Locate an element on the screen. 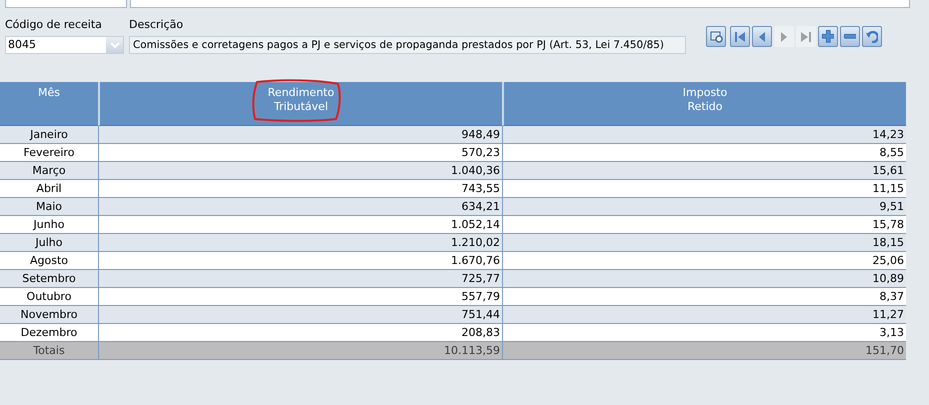 The height and width of the screenshot is (405, 929). search-icon is located at coordinates (716, 36).